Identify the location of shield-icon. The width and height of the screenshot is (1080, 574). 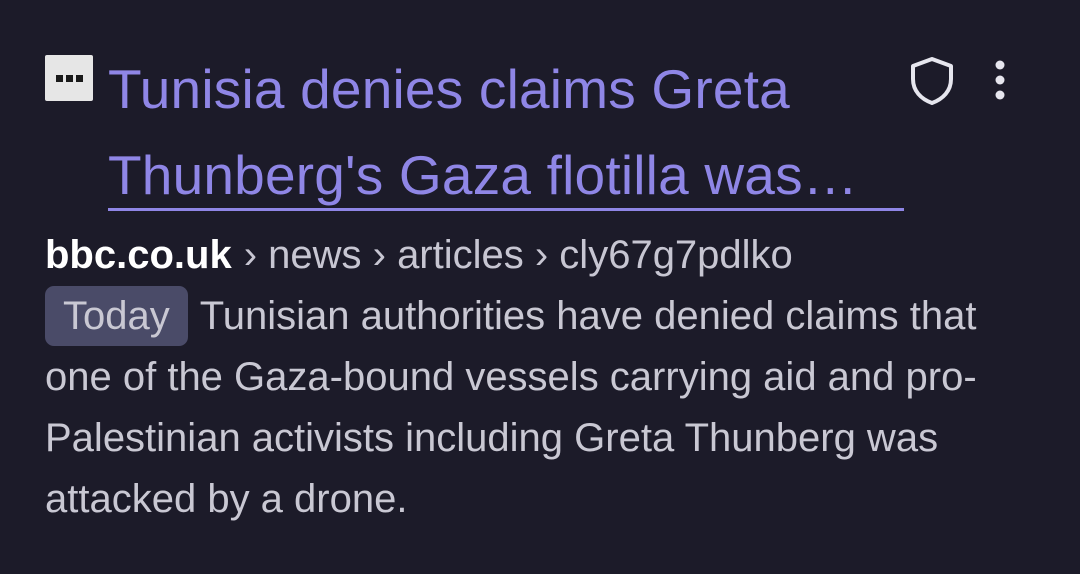
(932, 81).